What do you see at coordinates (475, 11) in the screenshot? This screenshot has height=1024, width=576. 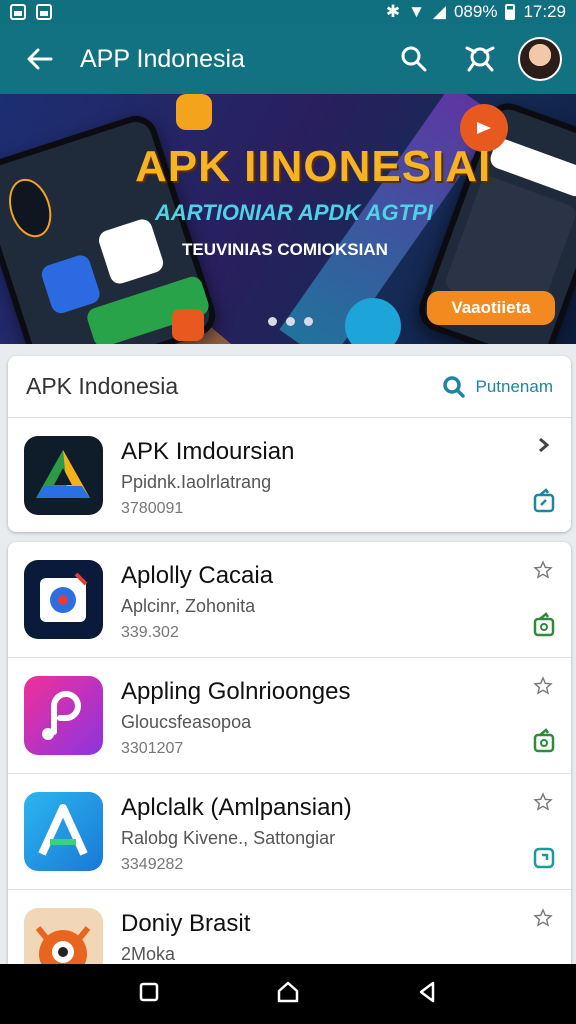 I see `battery-level: 089%` at bounding box center [475, 11].